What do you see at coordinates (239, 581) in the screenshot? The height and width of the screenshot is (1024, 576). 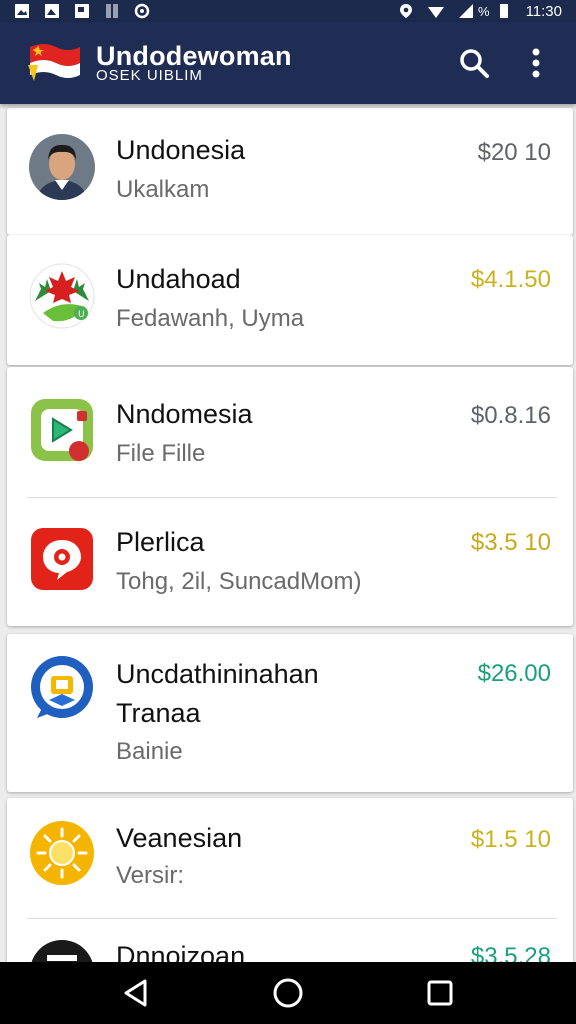 I see `item-subtitle: Tohg, 2il, SuncadMom)` at bounding box center [239, 581].